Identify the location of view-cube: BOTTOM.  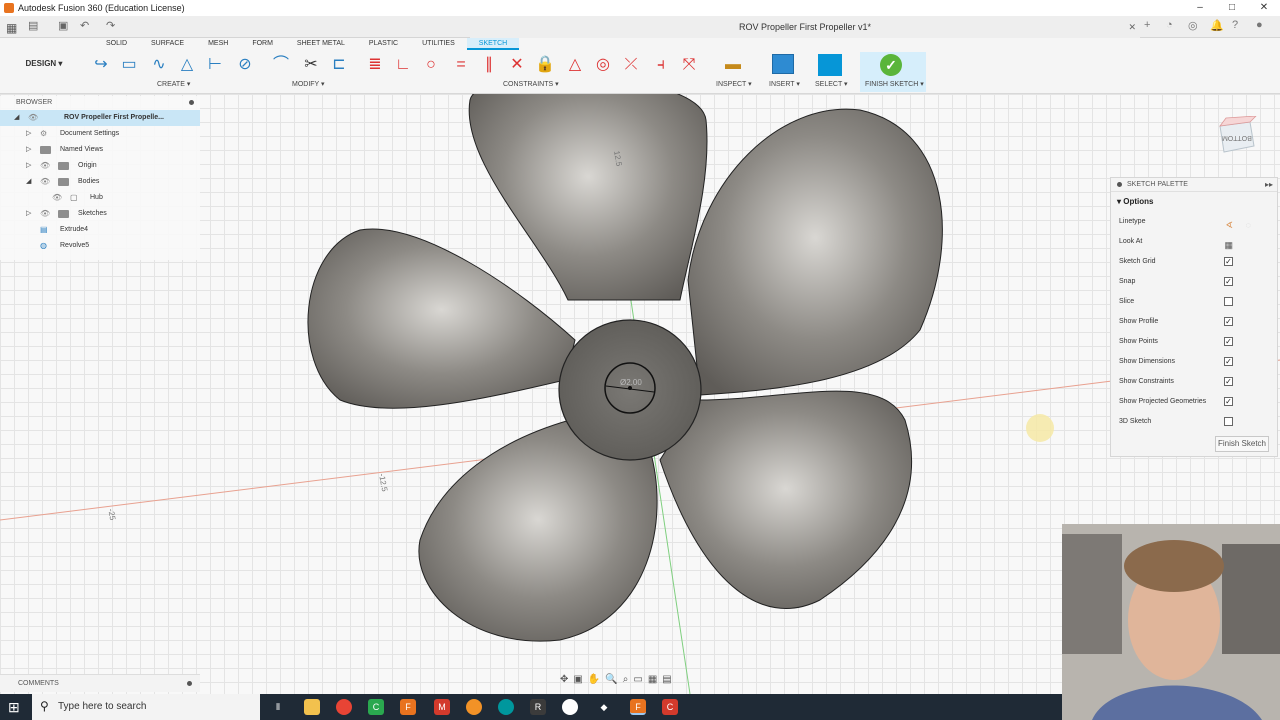
(1238, 136).